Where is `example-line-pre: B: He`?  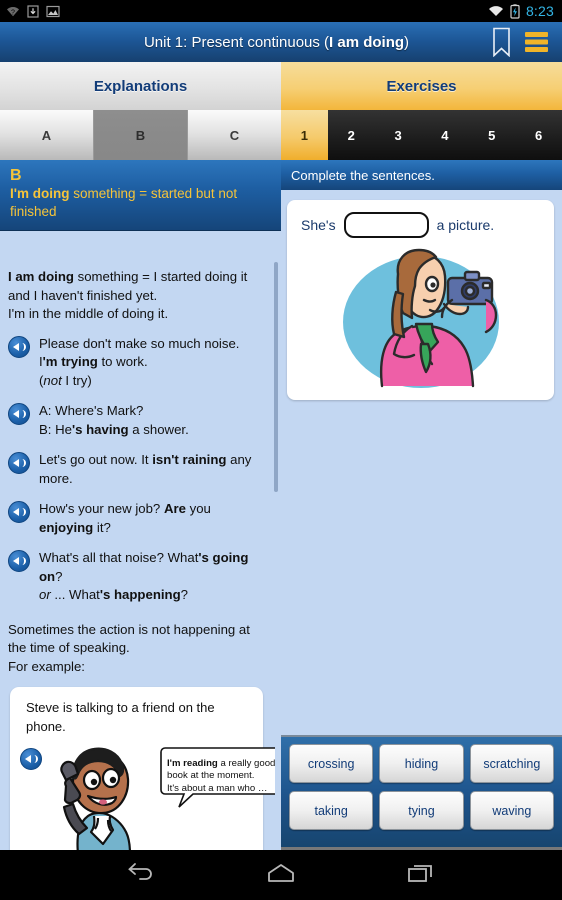
example-line-pre: B: He is located at coordinates (55, 429).